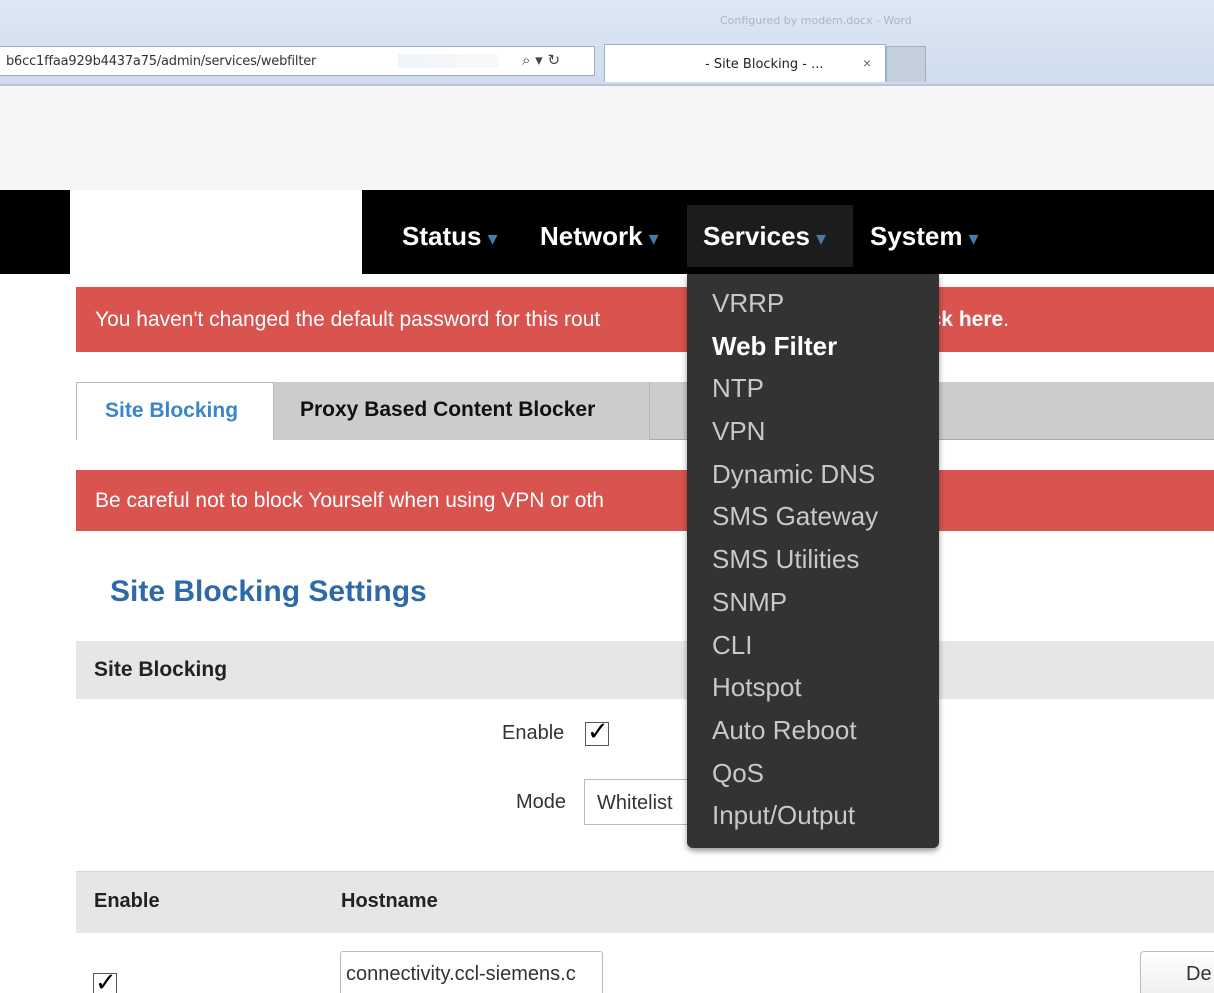 This screenshot has height=993, width=1214. I want to click on mode-label: Mode, so click(541, 802).